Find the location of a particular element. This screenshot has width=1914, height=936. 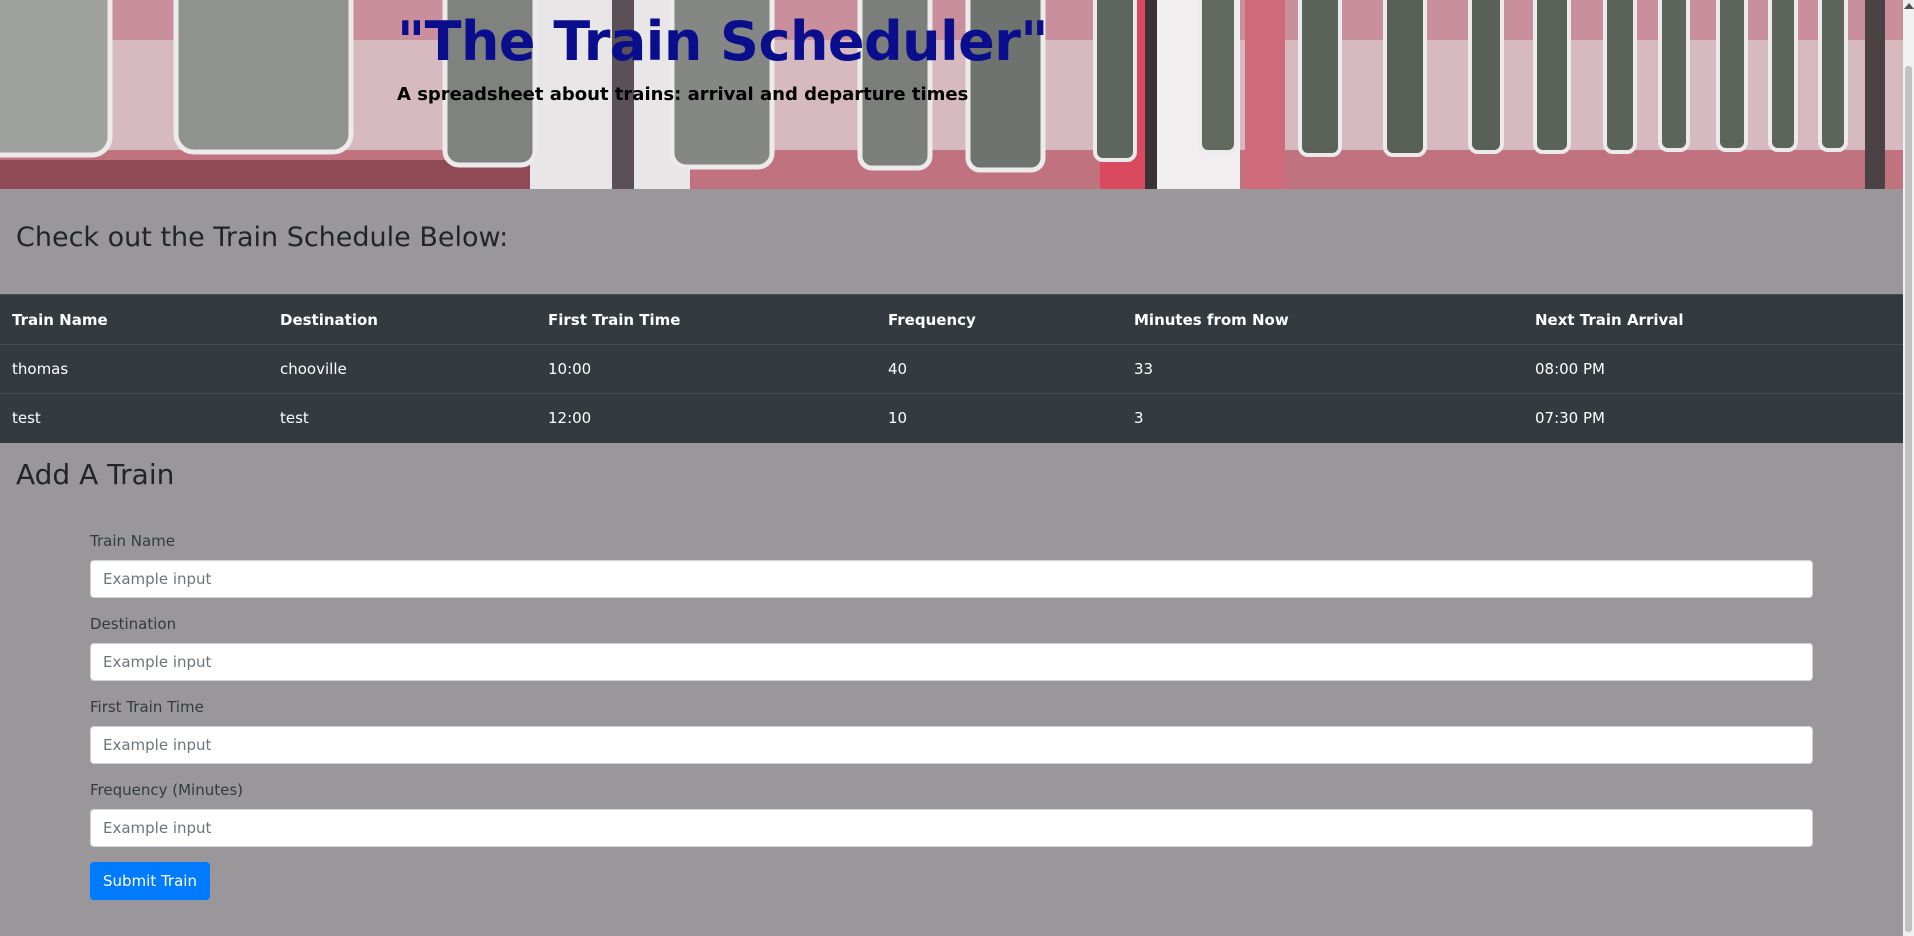

cell-frequency: 40 is located at coordinates (999, 369).